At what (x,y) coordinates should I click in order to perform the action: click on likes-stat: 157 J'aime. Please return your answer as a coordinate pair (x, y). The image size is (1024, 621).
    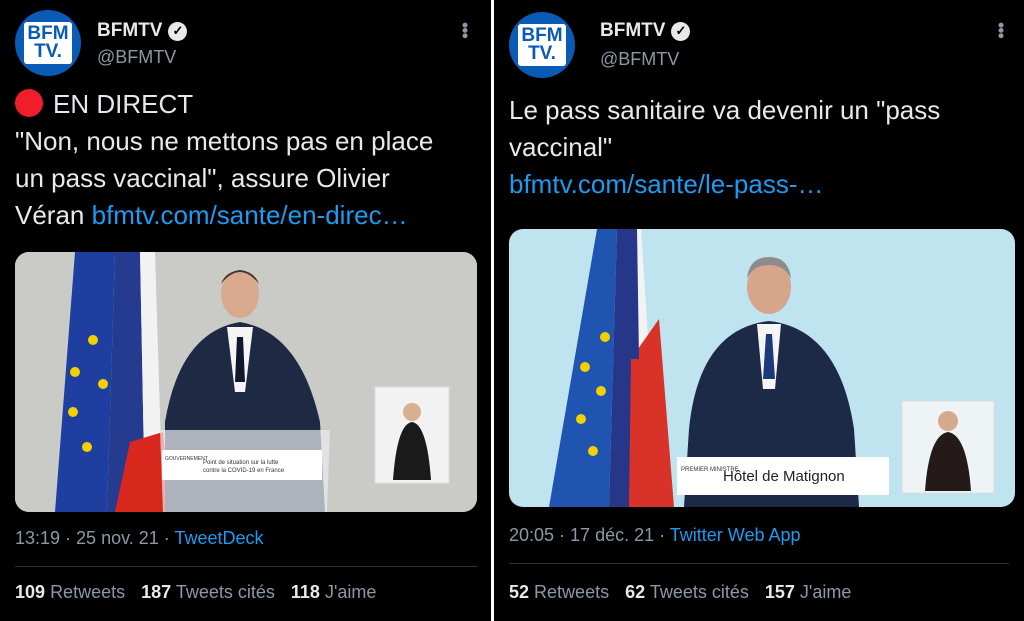
    Looking at the image, I should click on (808, 592).